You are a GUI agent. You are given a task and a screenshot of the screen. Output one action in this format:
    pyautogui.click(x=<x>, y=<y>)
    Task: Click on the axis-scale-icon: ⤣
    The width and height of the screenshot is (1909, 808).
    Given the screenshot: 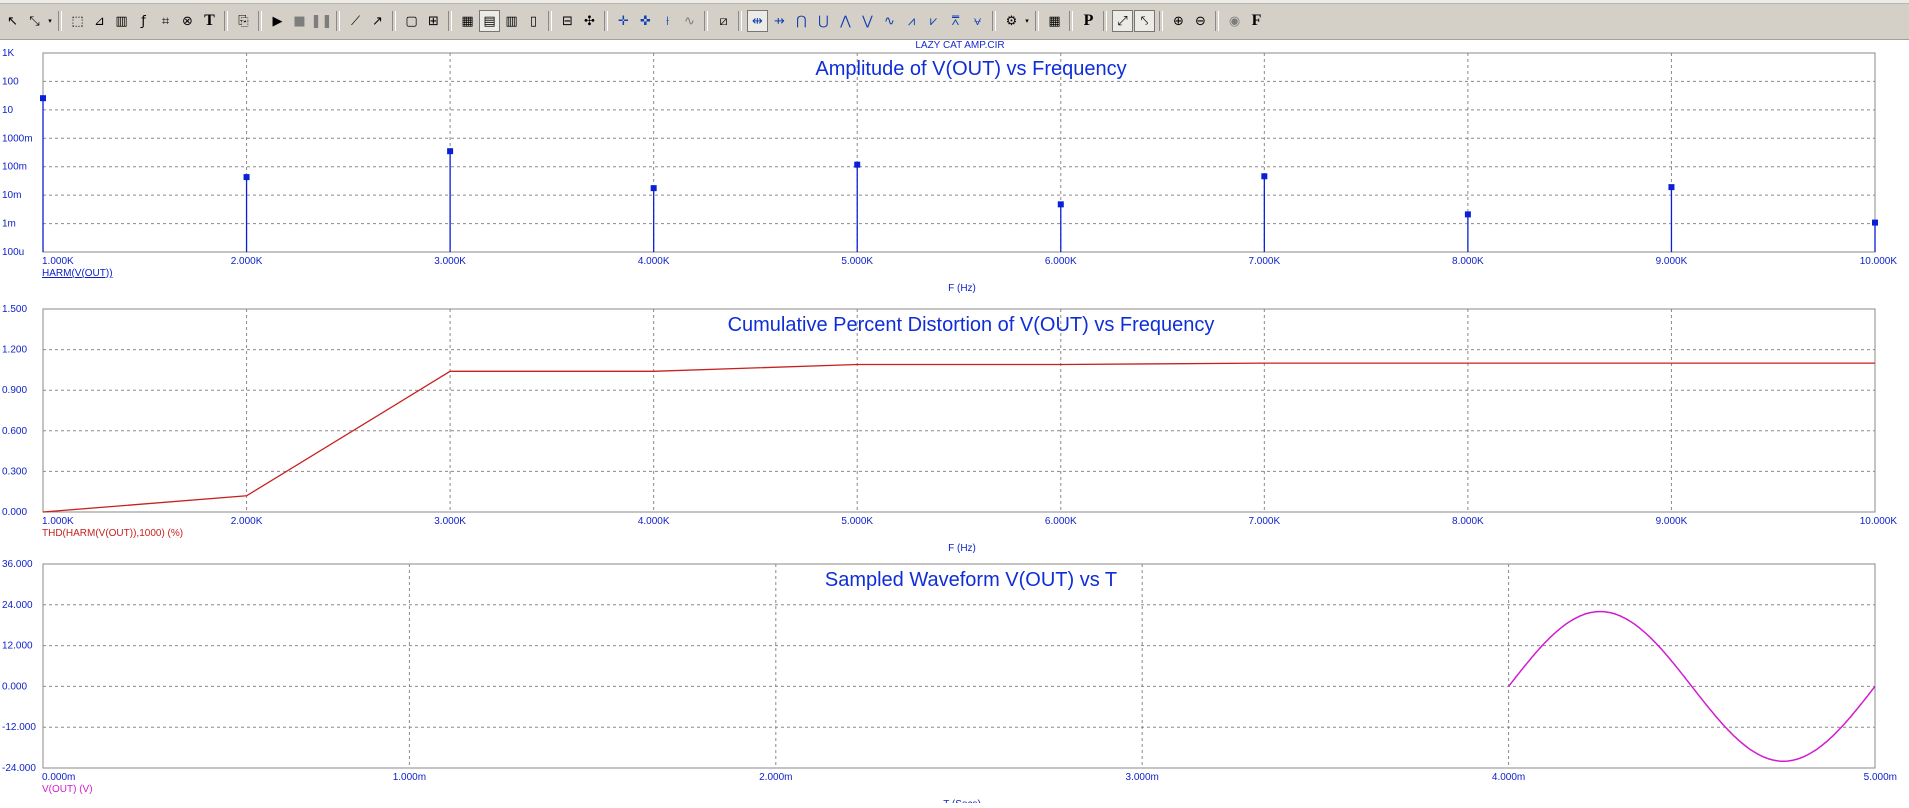 What is the action you would take?
    pyautogui.click(x=1144, y=21)
    